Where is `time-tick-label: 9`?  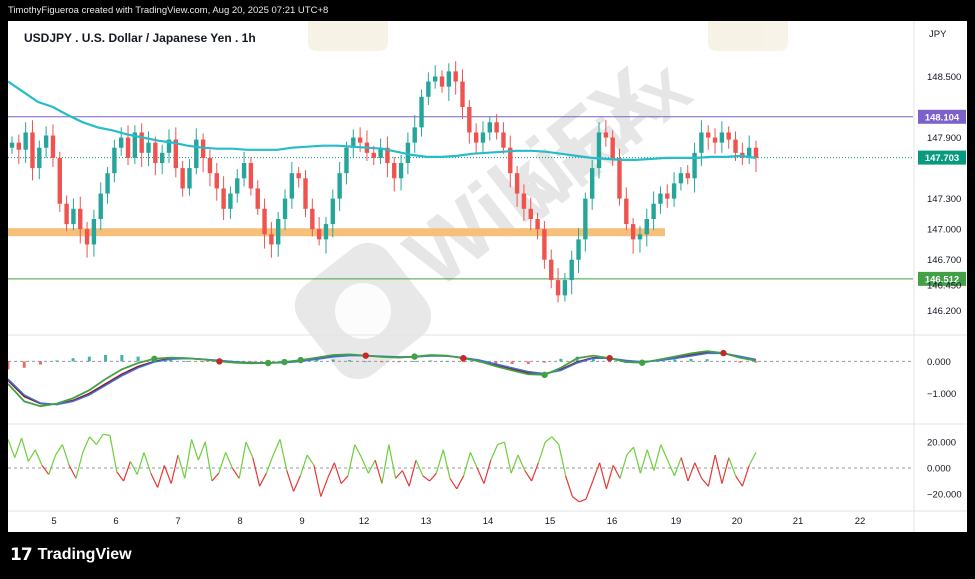
time-tick-label: 9 is located at coordinates (301, 521).